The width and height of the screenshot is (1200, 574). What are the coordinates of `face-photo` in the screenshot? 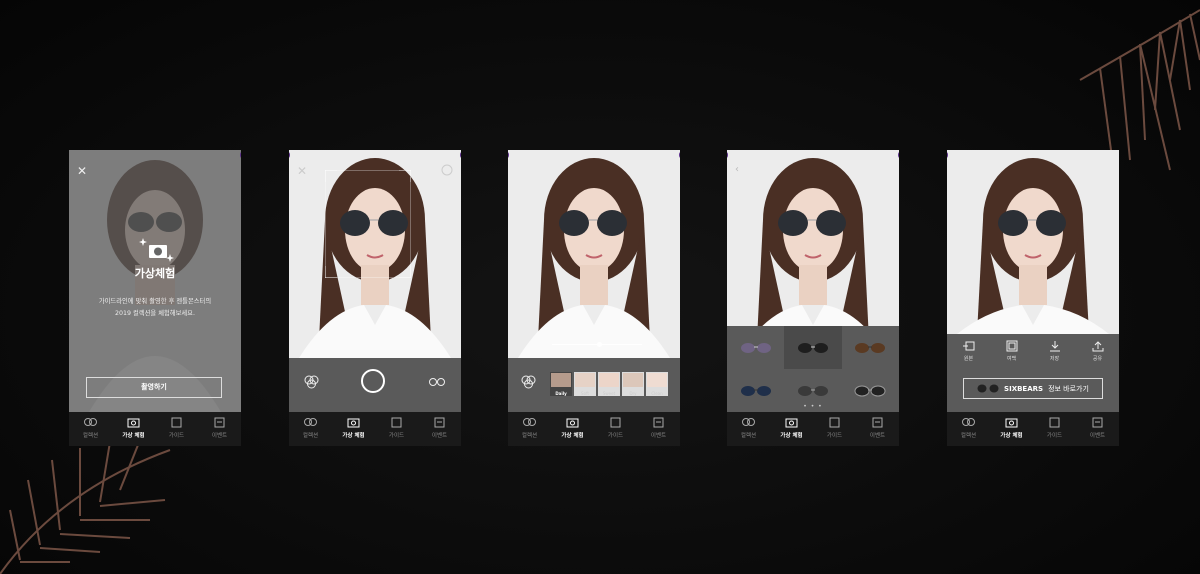 It's located at (1033, 242).